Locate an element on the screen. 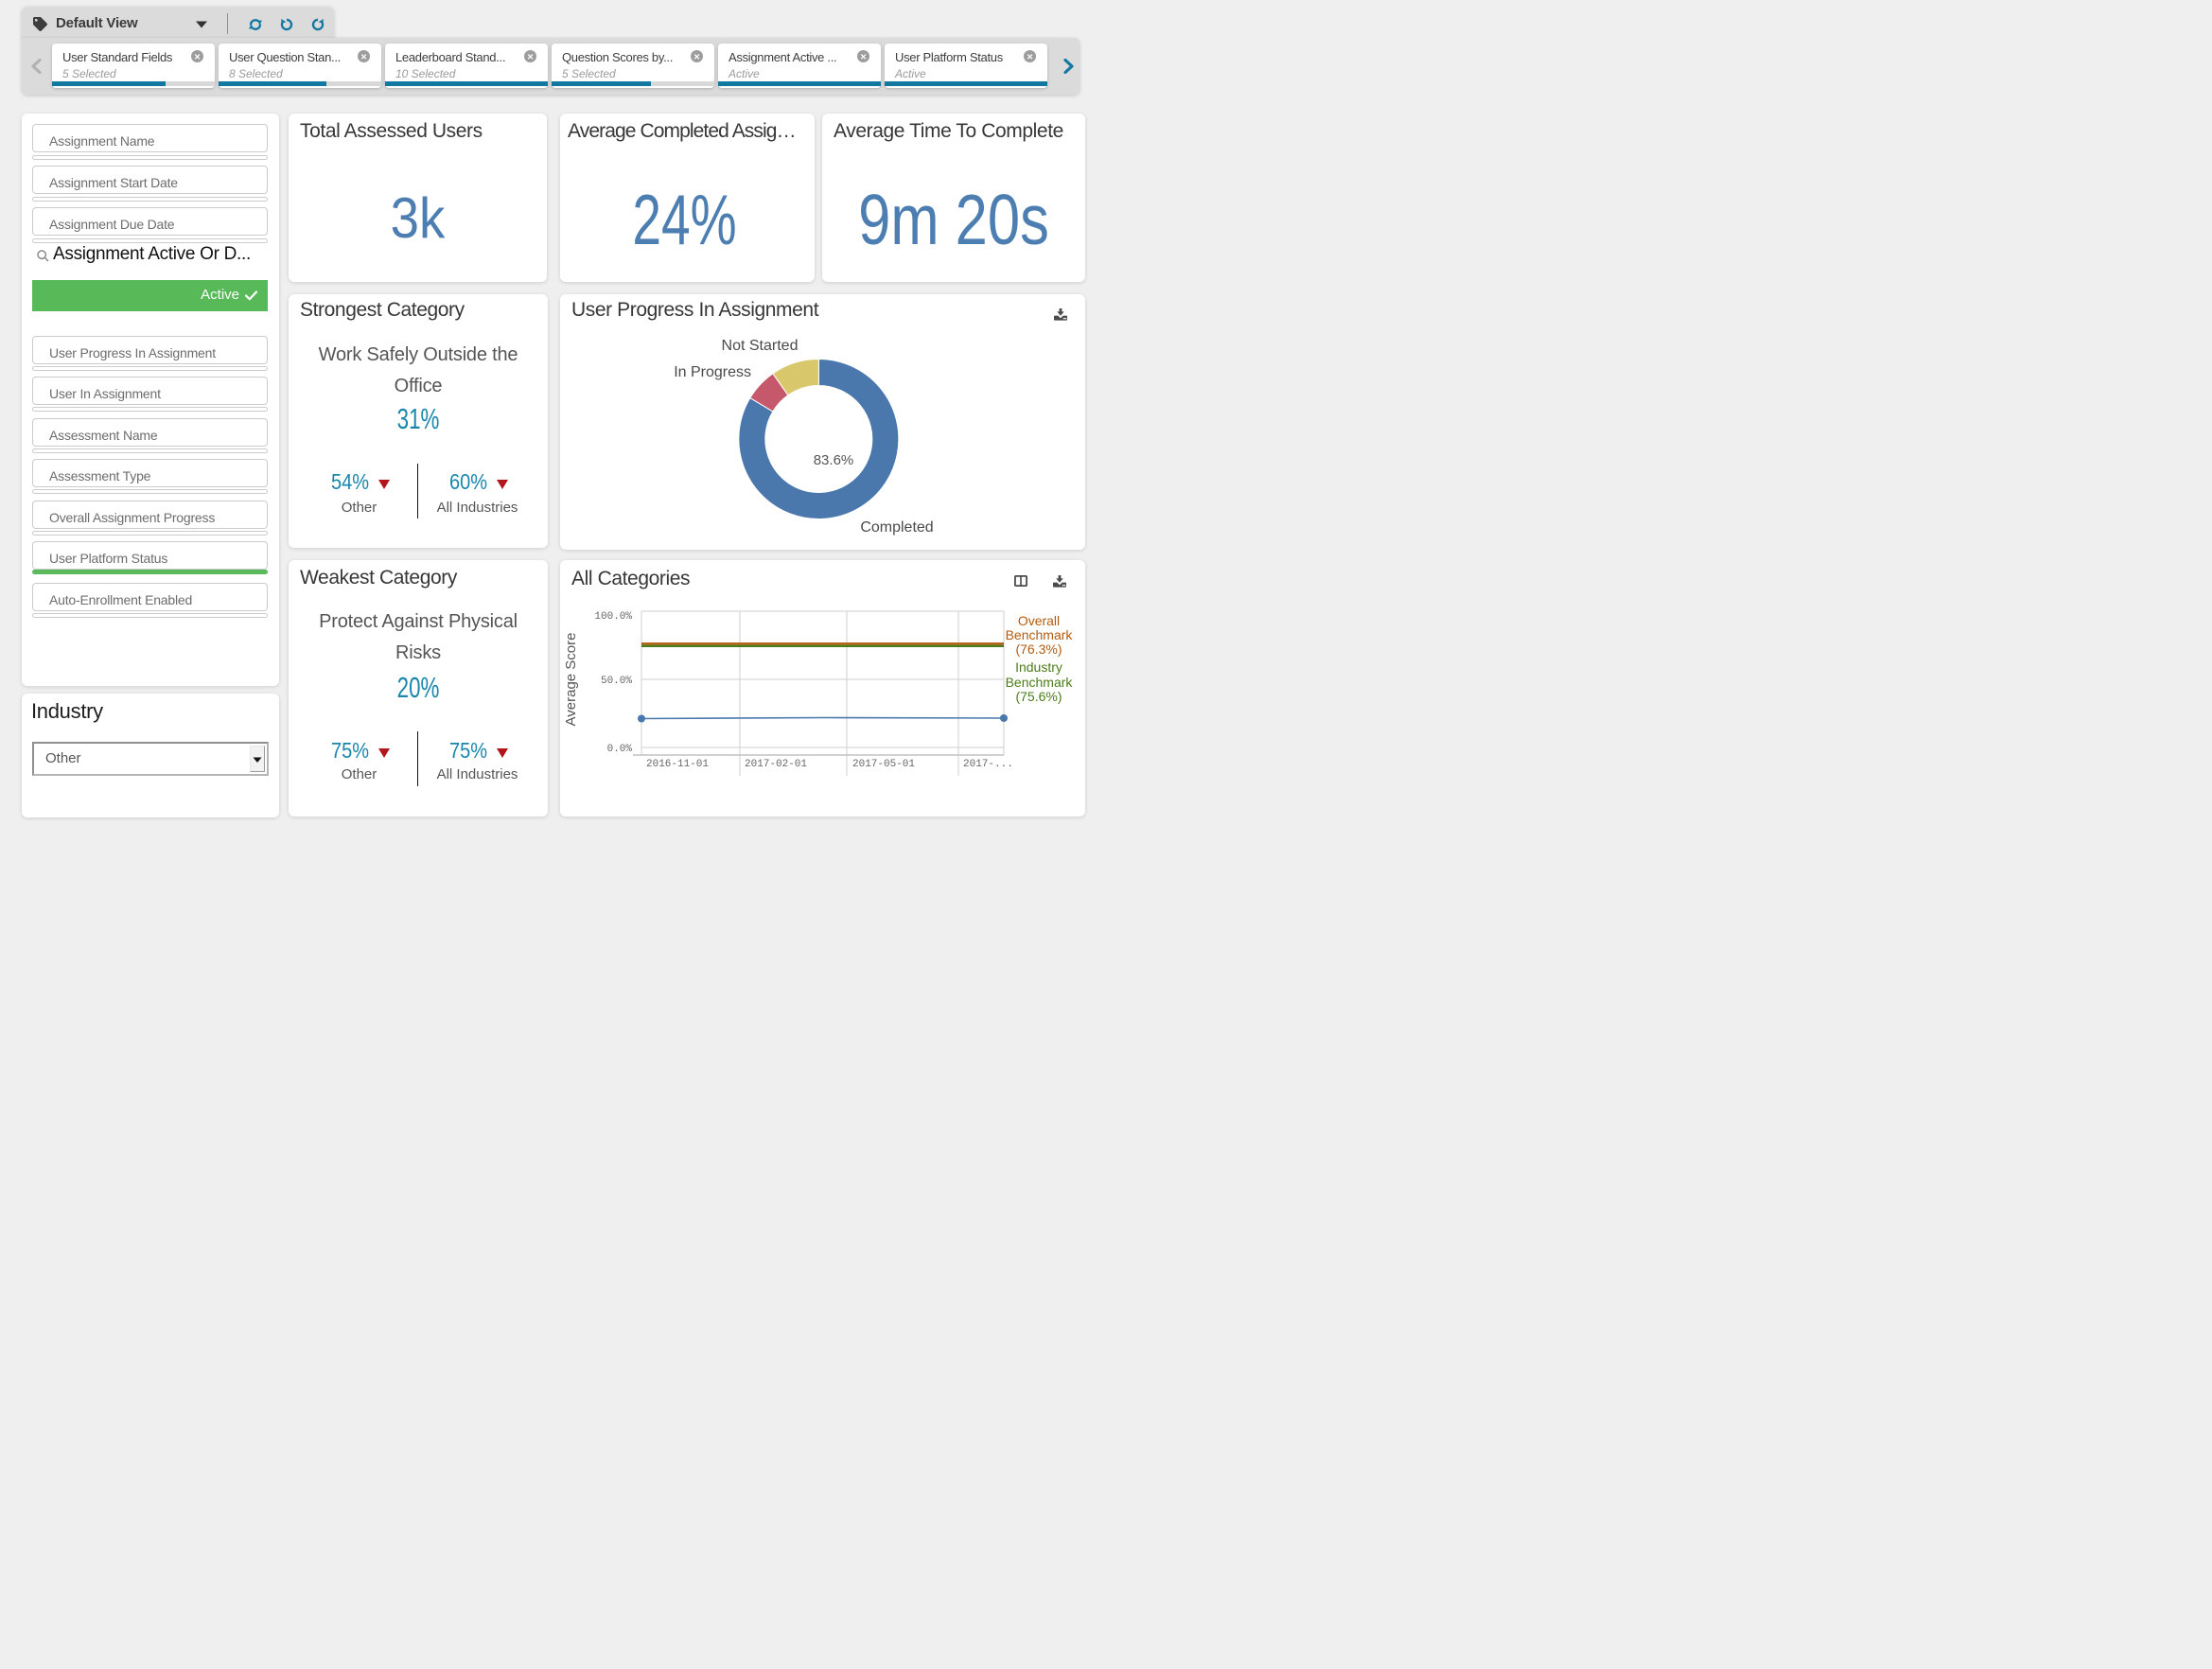 This screenshot has width=2212, height=1669. svg-text: Completed is located at coordinates (897, 527).